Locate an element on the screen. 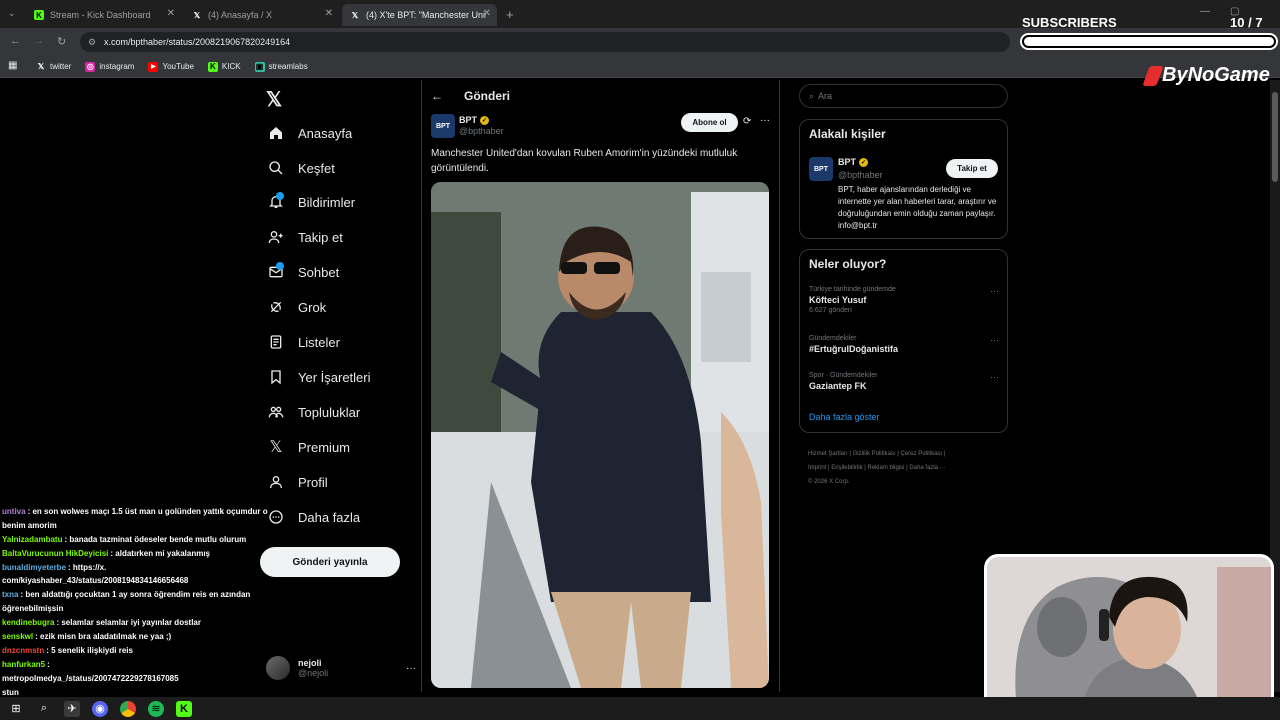 Image resolution: width=1280 pixels, height=720 pixels. nav-more: Daha fazla is located at coordinates (314, 517).